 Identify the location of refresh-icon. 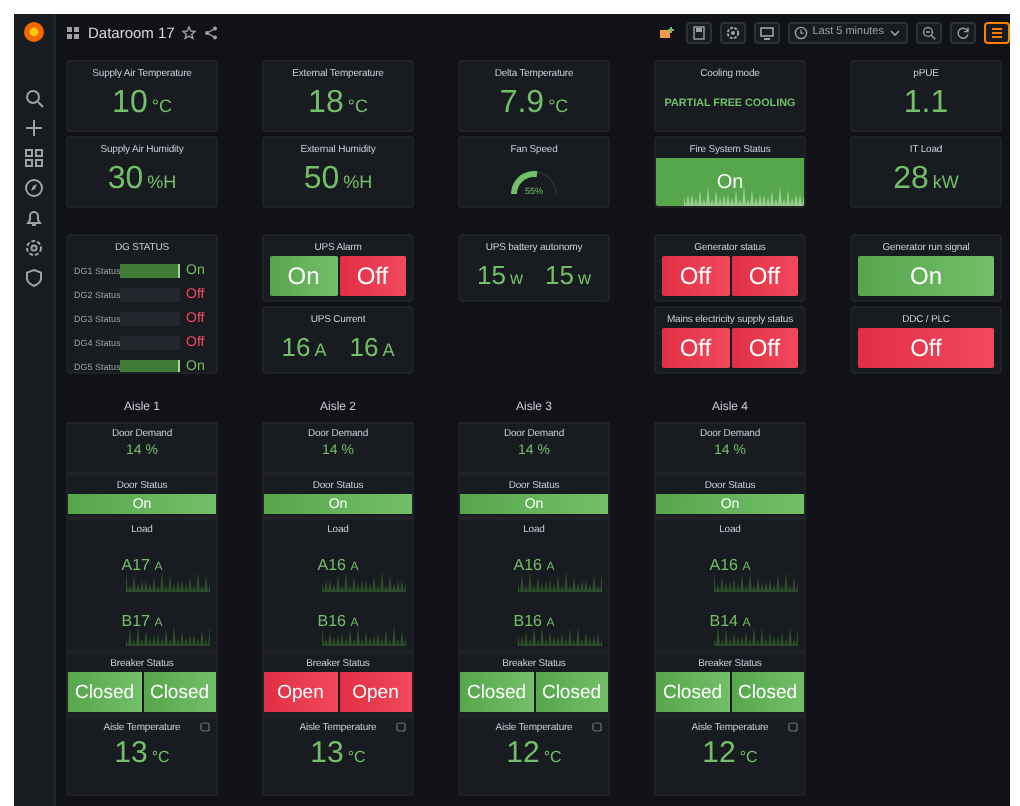
(963, 32).